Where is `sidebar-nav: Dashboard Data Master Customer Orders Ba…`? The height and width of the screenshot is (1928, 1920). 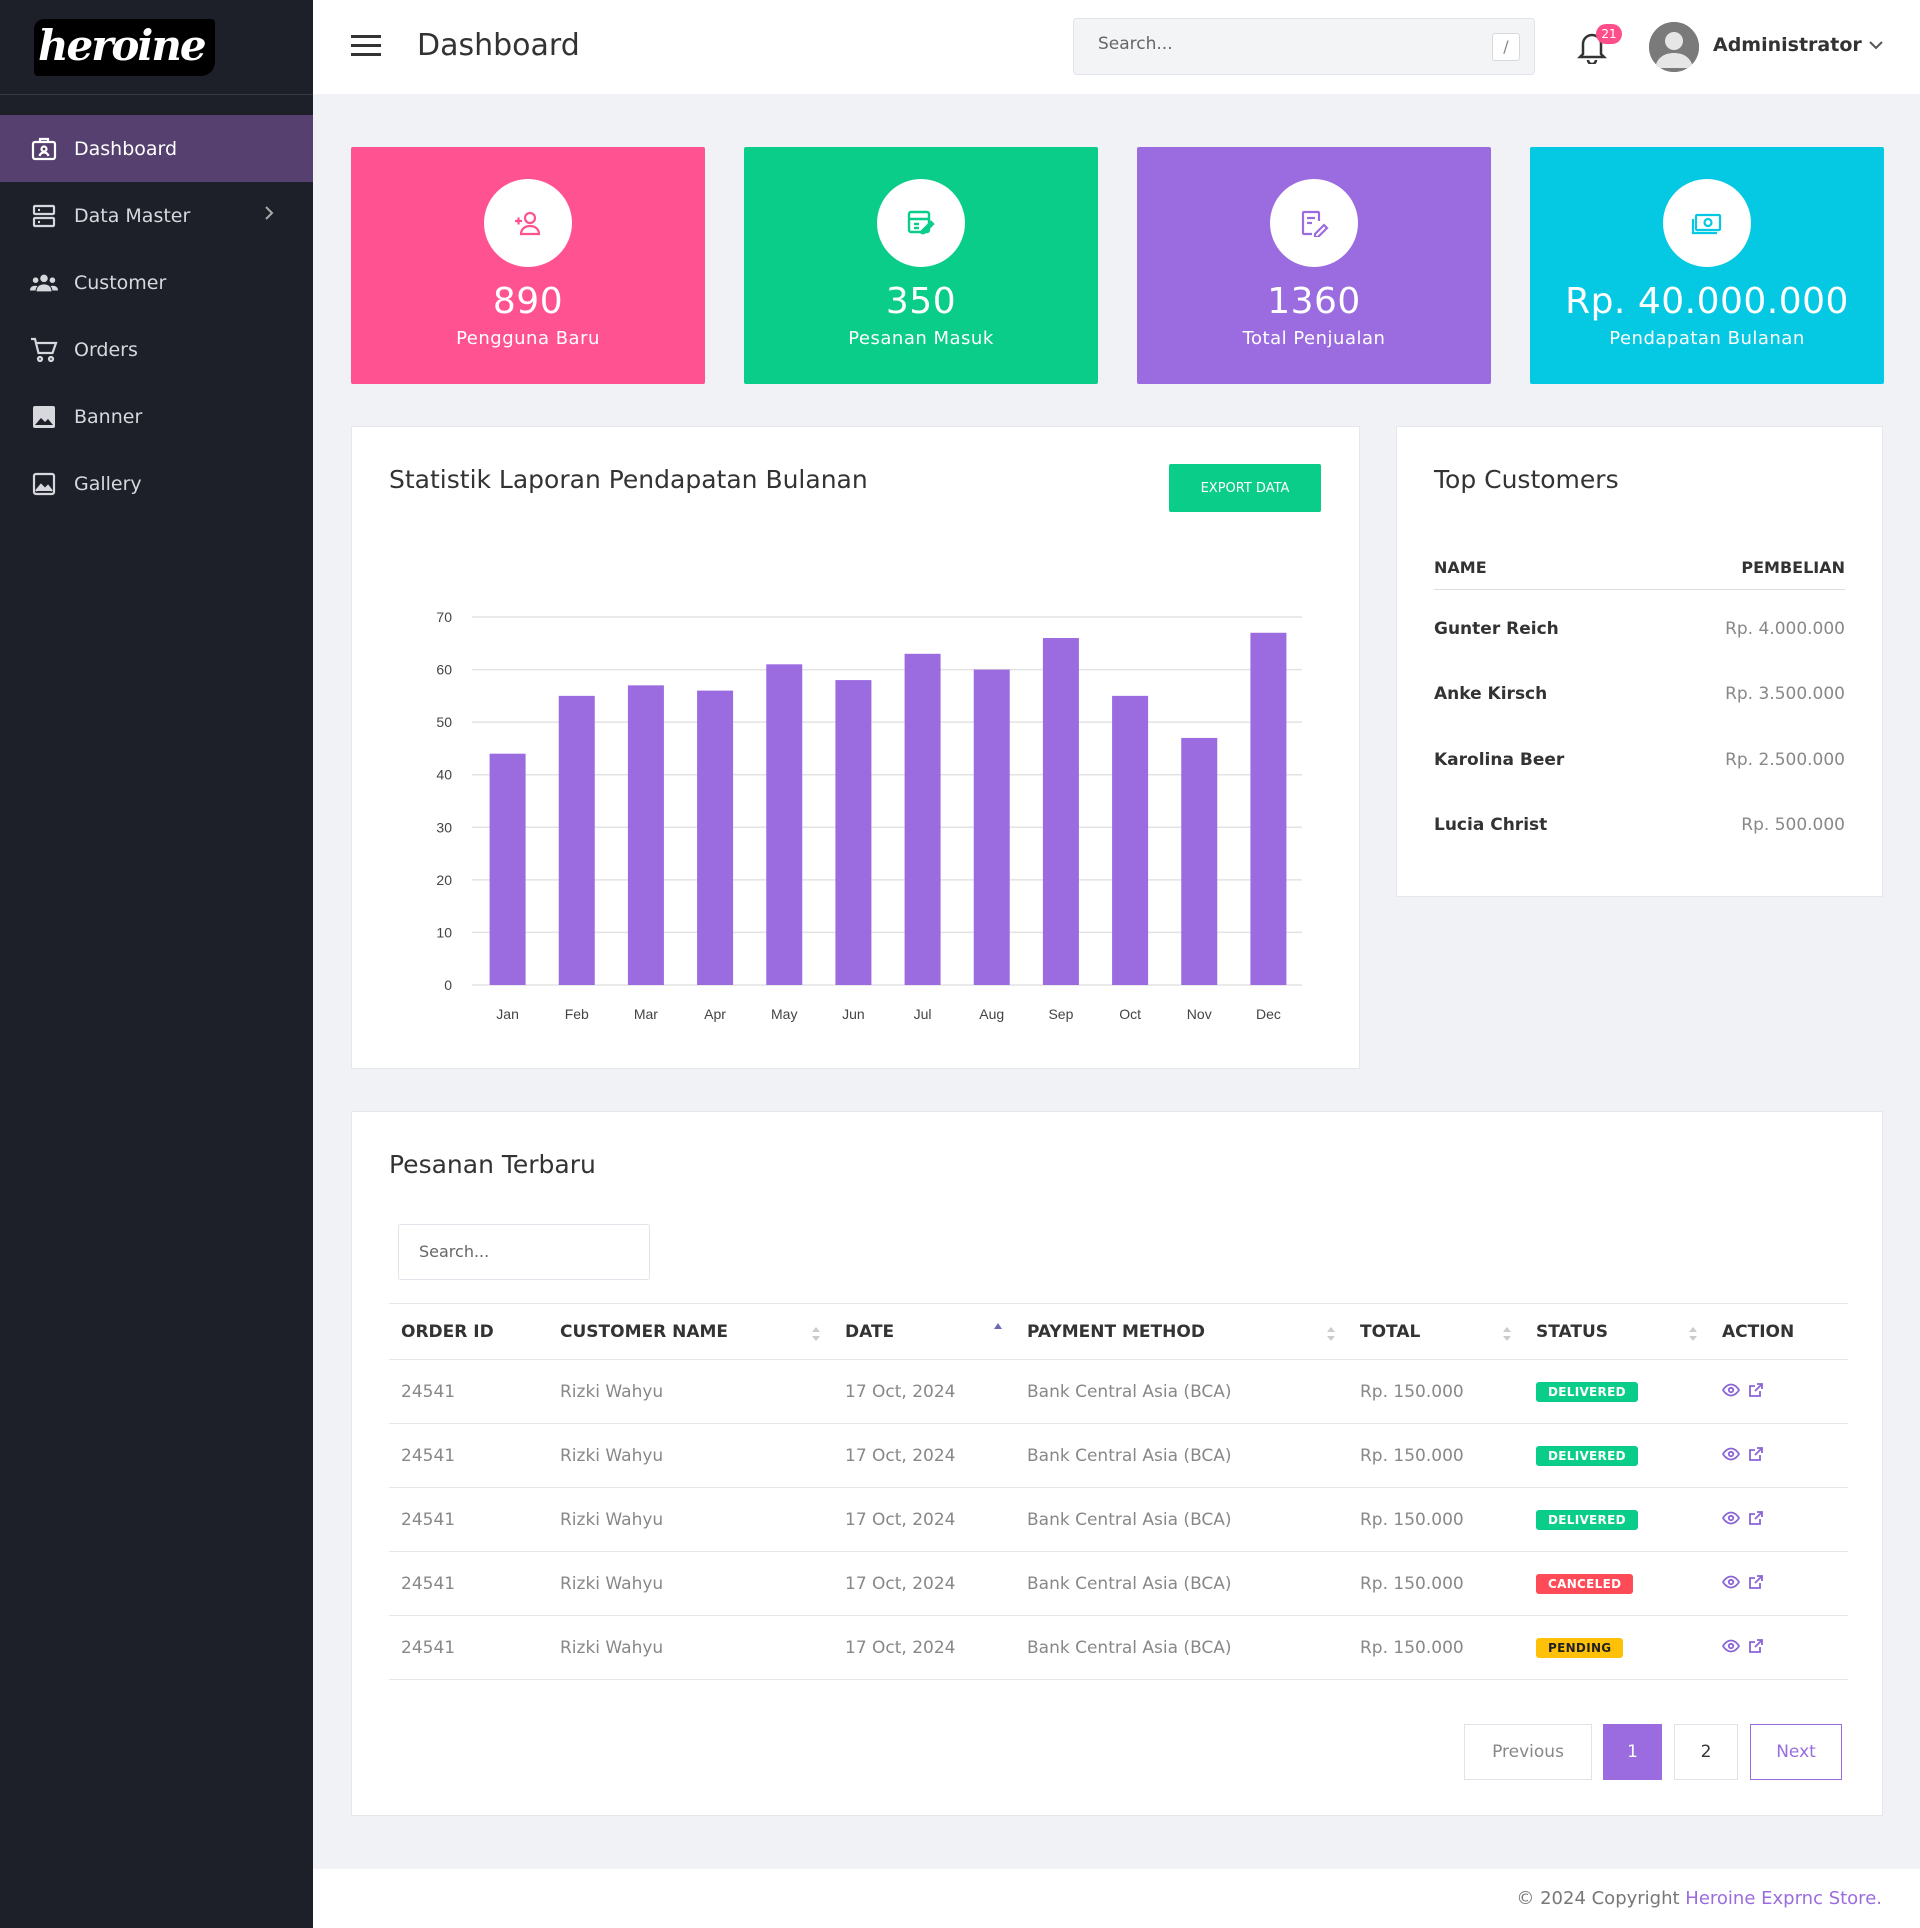 sidebar-nav: Dashboard Data Master Customer Orders Ba… is located at coordinates (156, 316).